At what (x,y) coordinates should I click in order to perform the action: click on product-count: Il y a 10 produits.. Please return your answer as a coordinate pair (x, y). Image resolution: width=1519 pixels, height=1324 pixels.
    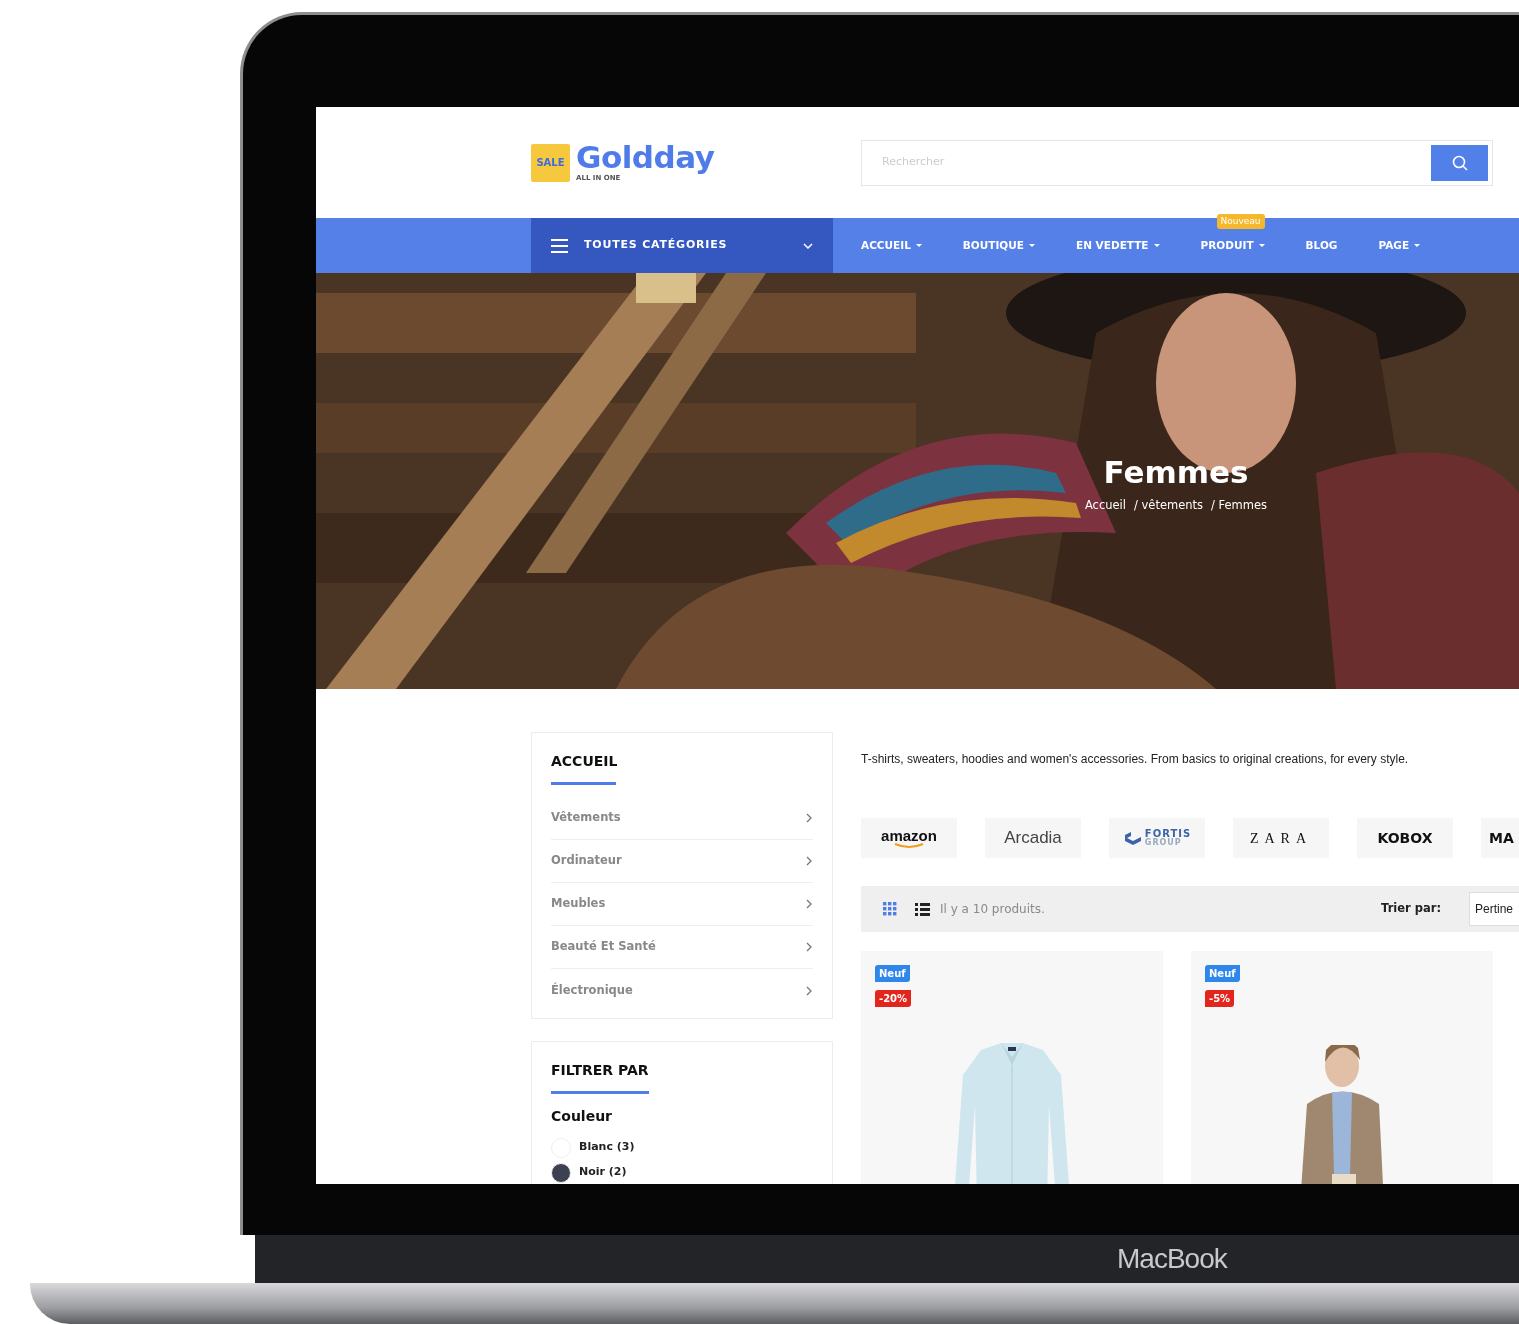
    Looking at the image, I should click on (992, 909).